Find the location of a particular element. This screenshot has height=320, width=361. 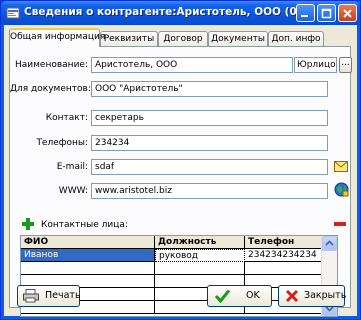

table-cell: руковод is located at coordinates (200, 255).